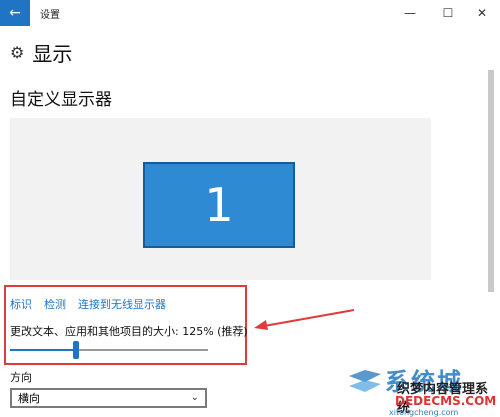 Image resolution: width=500 pixels, height=417 pixels. I want to click on identify-link: 标识, so click(21, 304).